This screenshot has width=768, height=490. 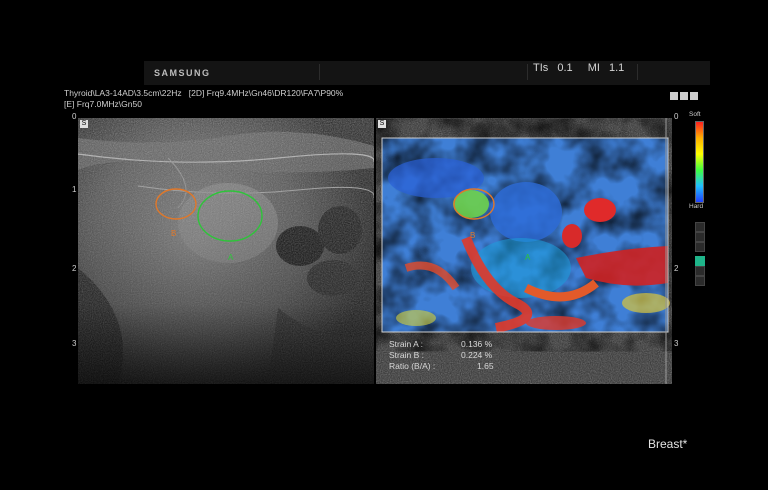 What do you see at coordinates (617, 68) in the screenshot?
I see `mi-value: 1.1` at bounding box center [617, 68].